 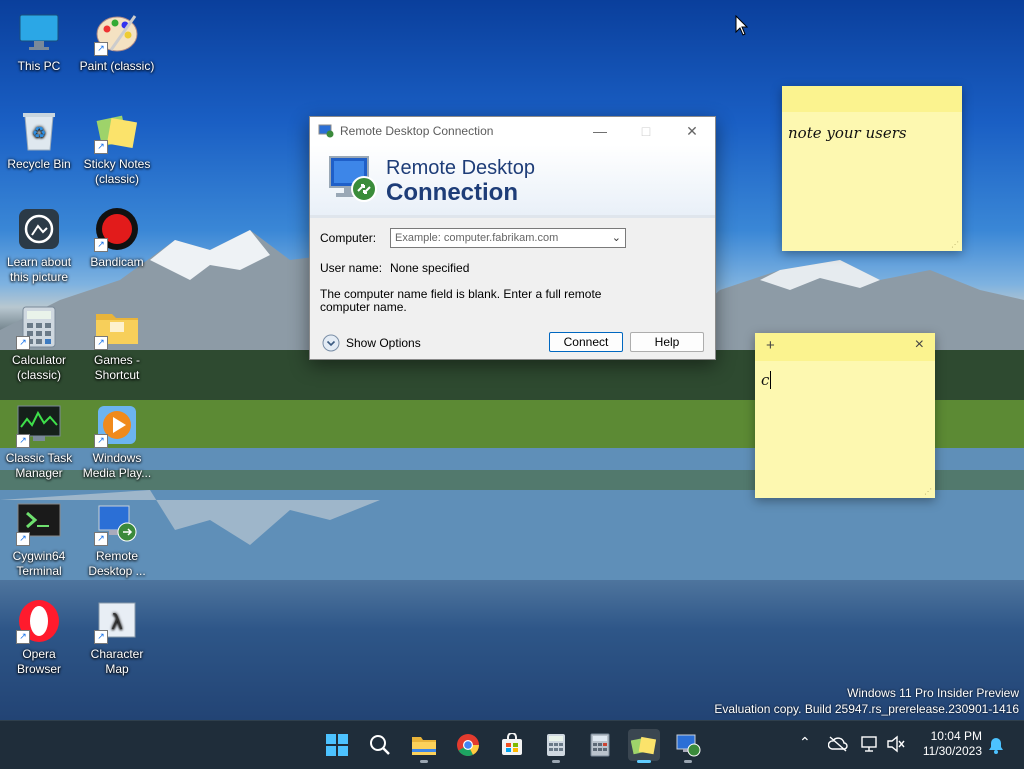 I want to click on search-icon, so click(x=380, y=745).